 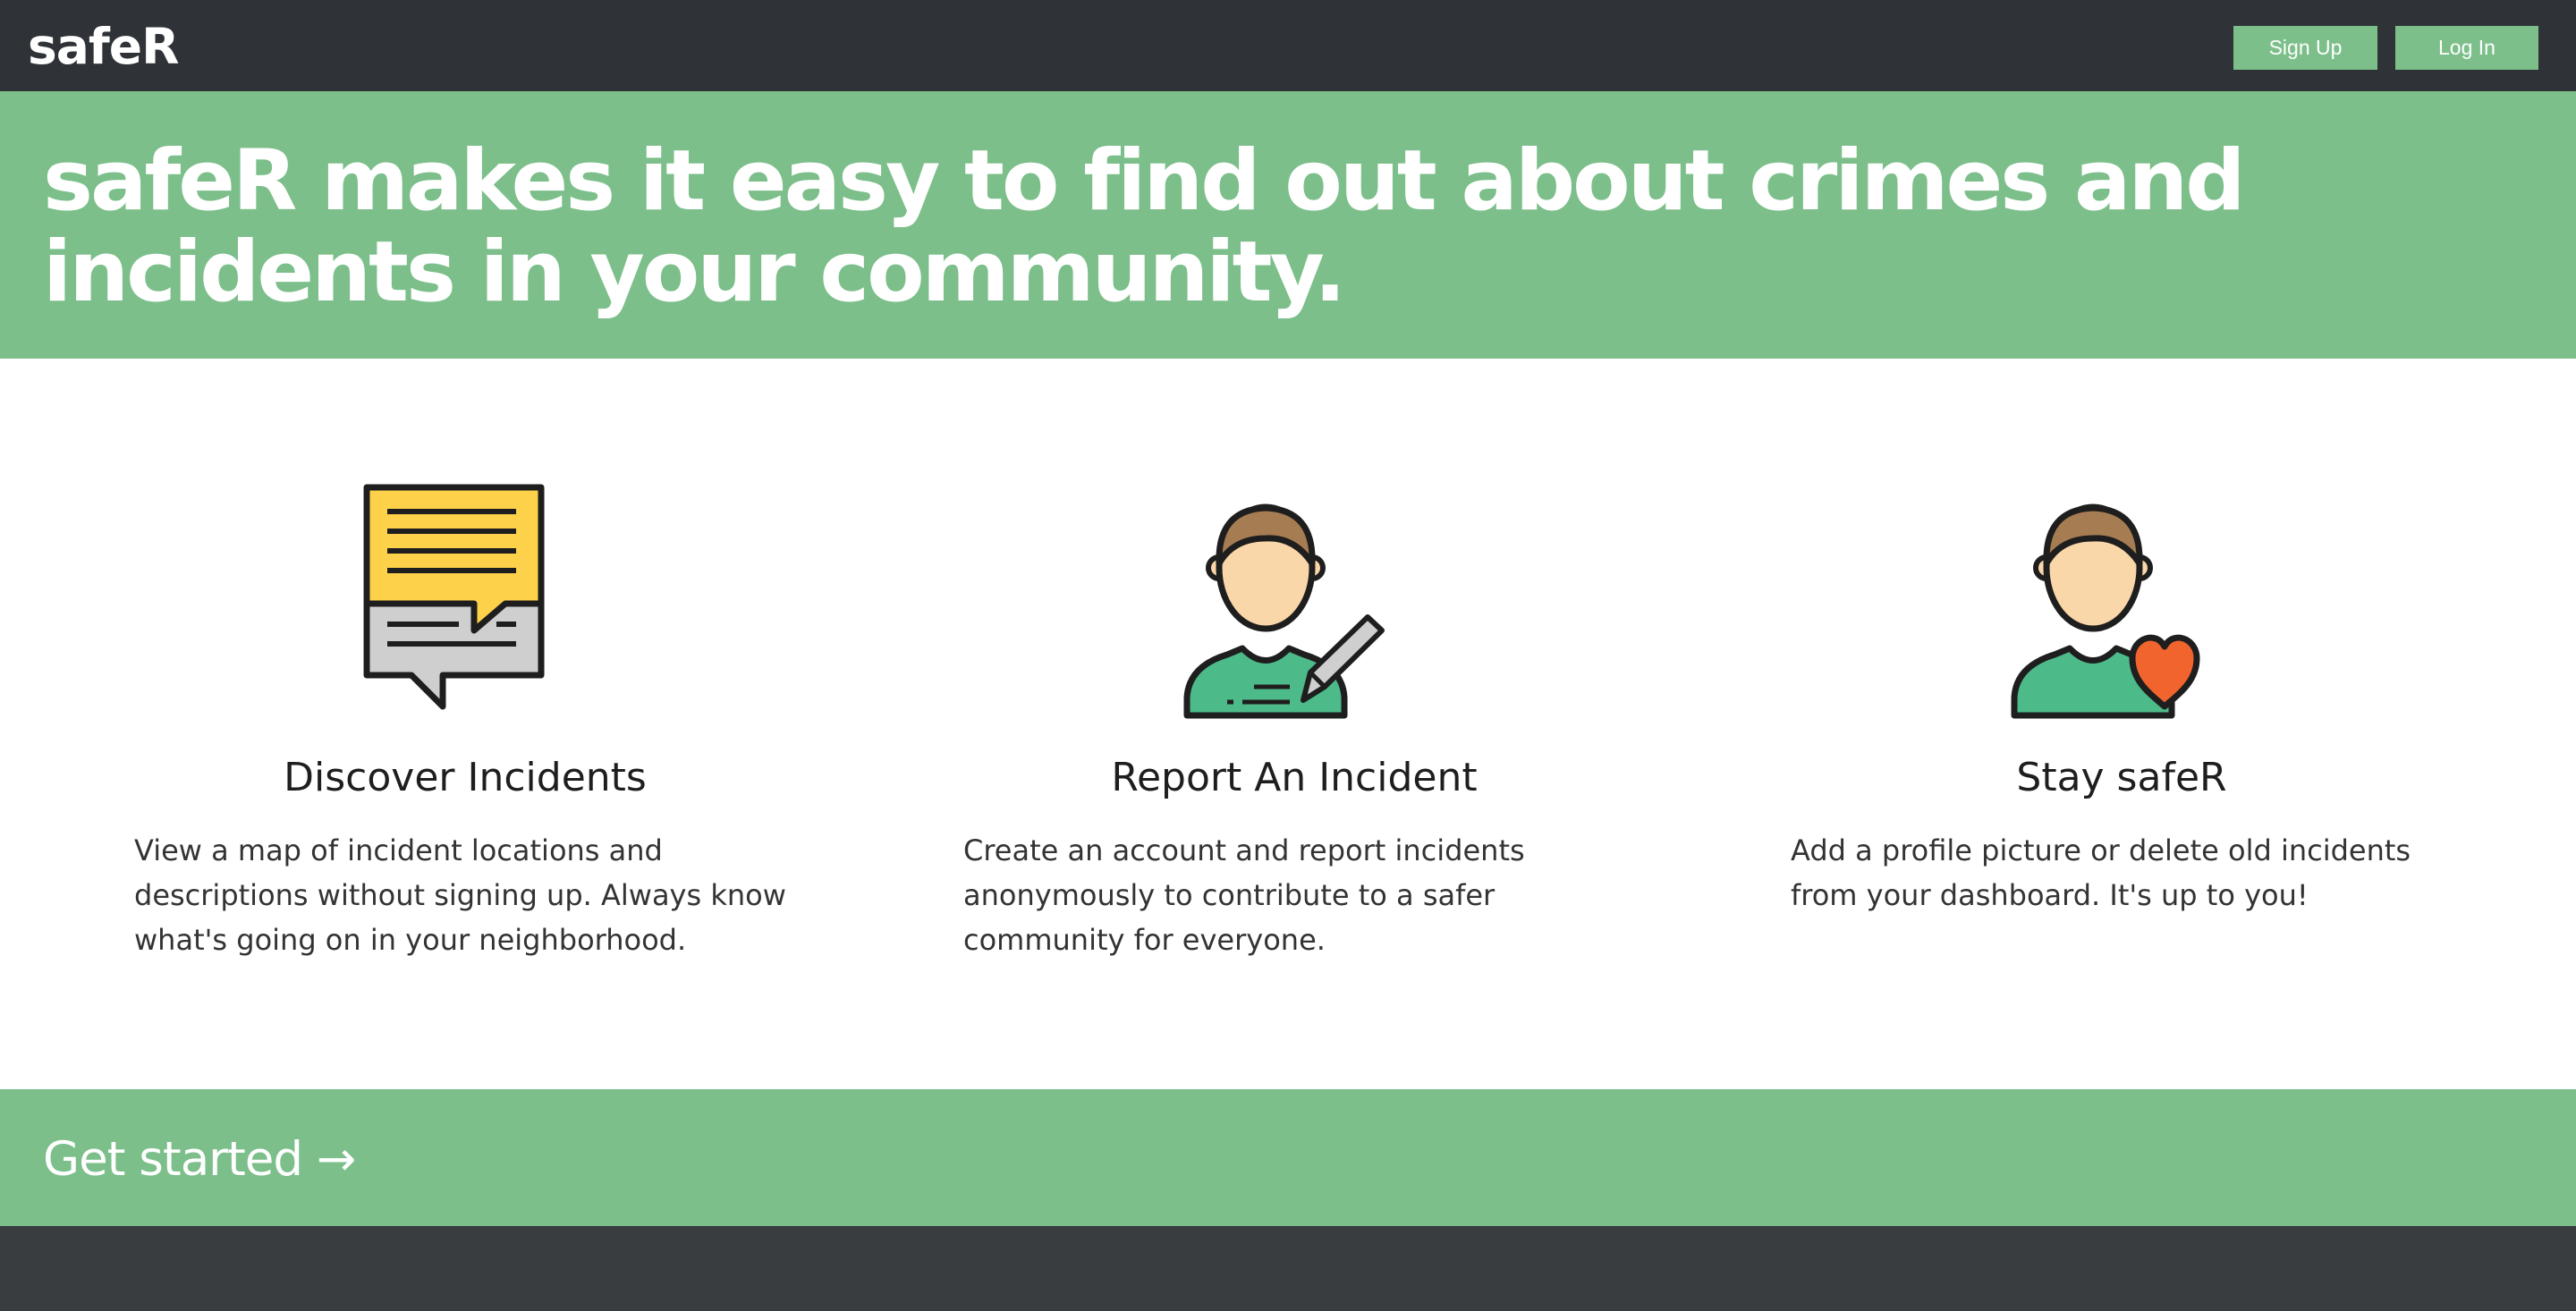 I want to click on sign-up-button: Sign Up, so click(x=2305, y=48).